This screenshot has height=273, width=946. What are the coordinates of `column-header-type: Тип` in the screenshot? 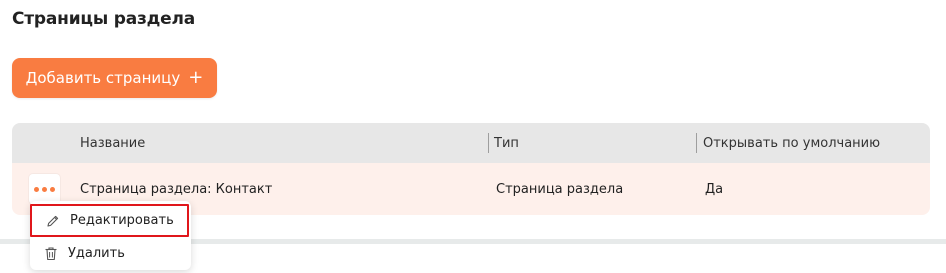 It's located at (506, 143).